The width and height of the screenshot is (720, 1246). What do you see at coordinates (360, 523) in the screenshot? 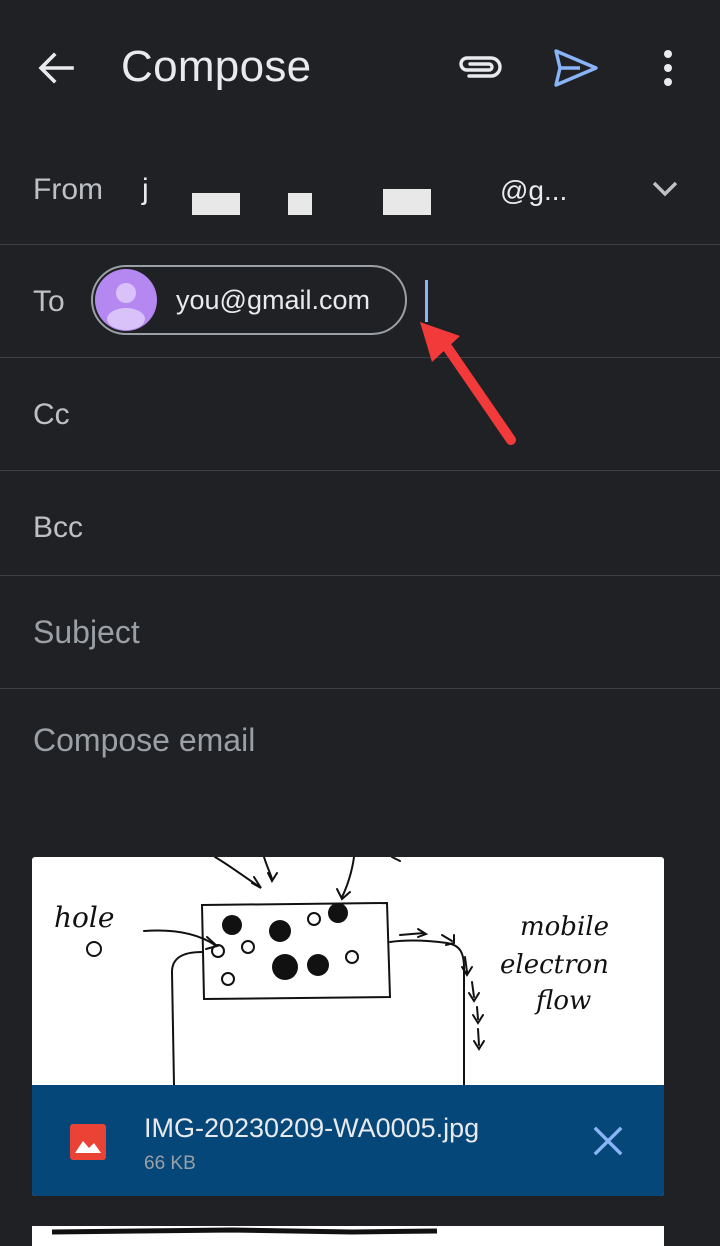
I see `bcc-row` at bounding box center [360, 523].